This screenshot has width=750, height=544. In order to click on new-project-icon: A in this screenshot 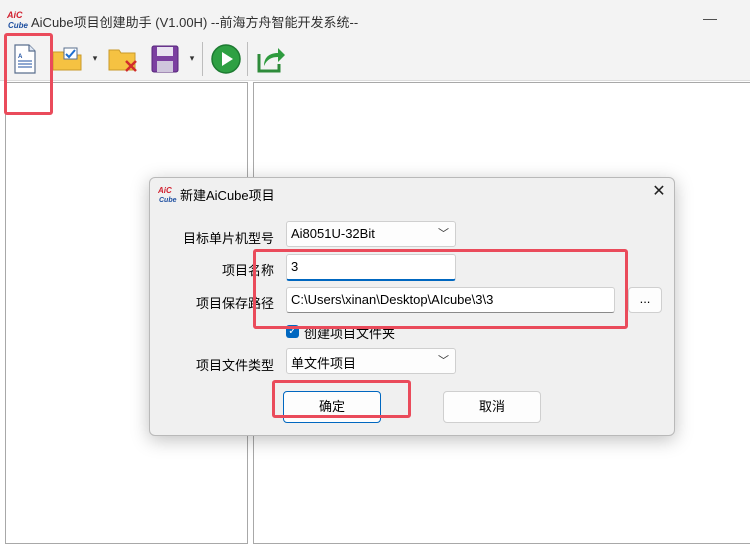, I will do `click(25, 59)`.